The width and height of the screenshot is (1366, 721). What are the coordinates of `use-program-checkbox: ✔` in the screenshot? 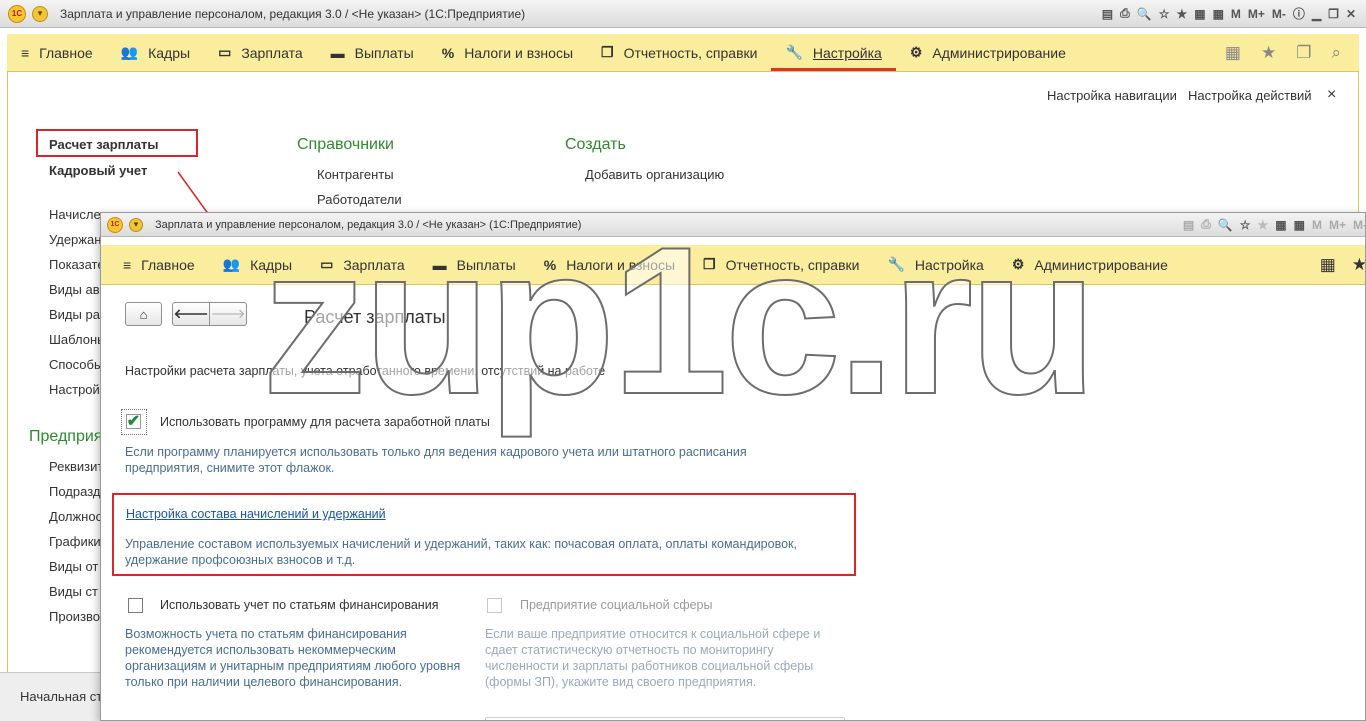 It's located at (133, 421).